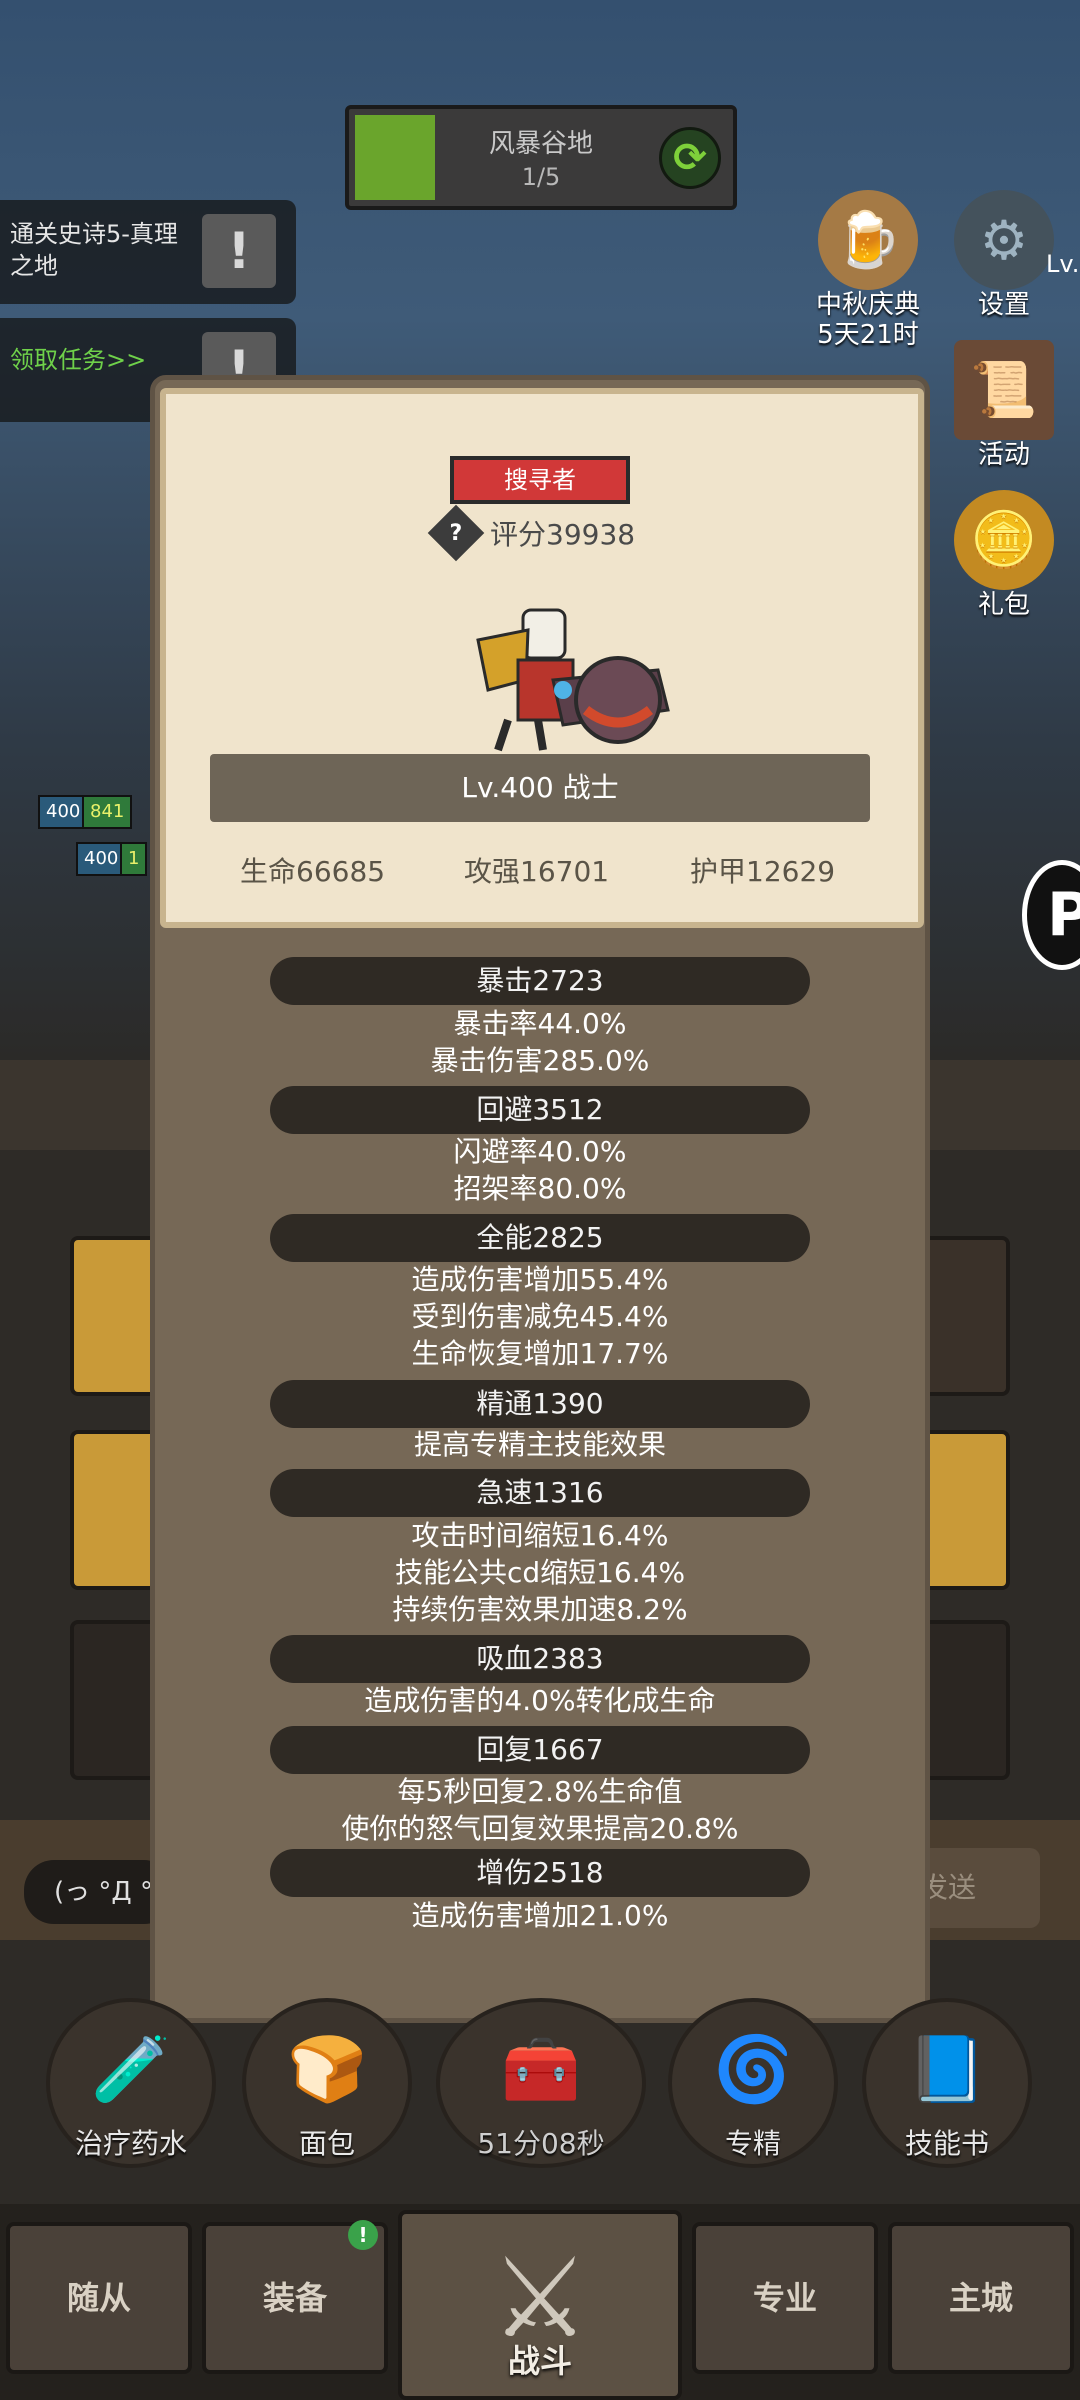  Describe the element at coordinates (1003, 305) in the screenshot. I see `settings-label: 设置` at that location.